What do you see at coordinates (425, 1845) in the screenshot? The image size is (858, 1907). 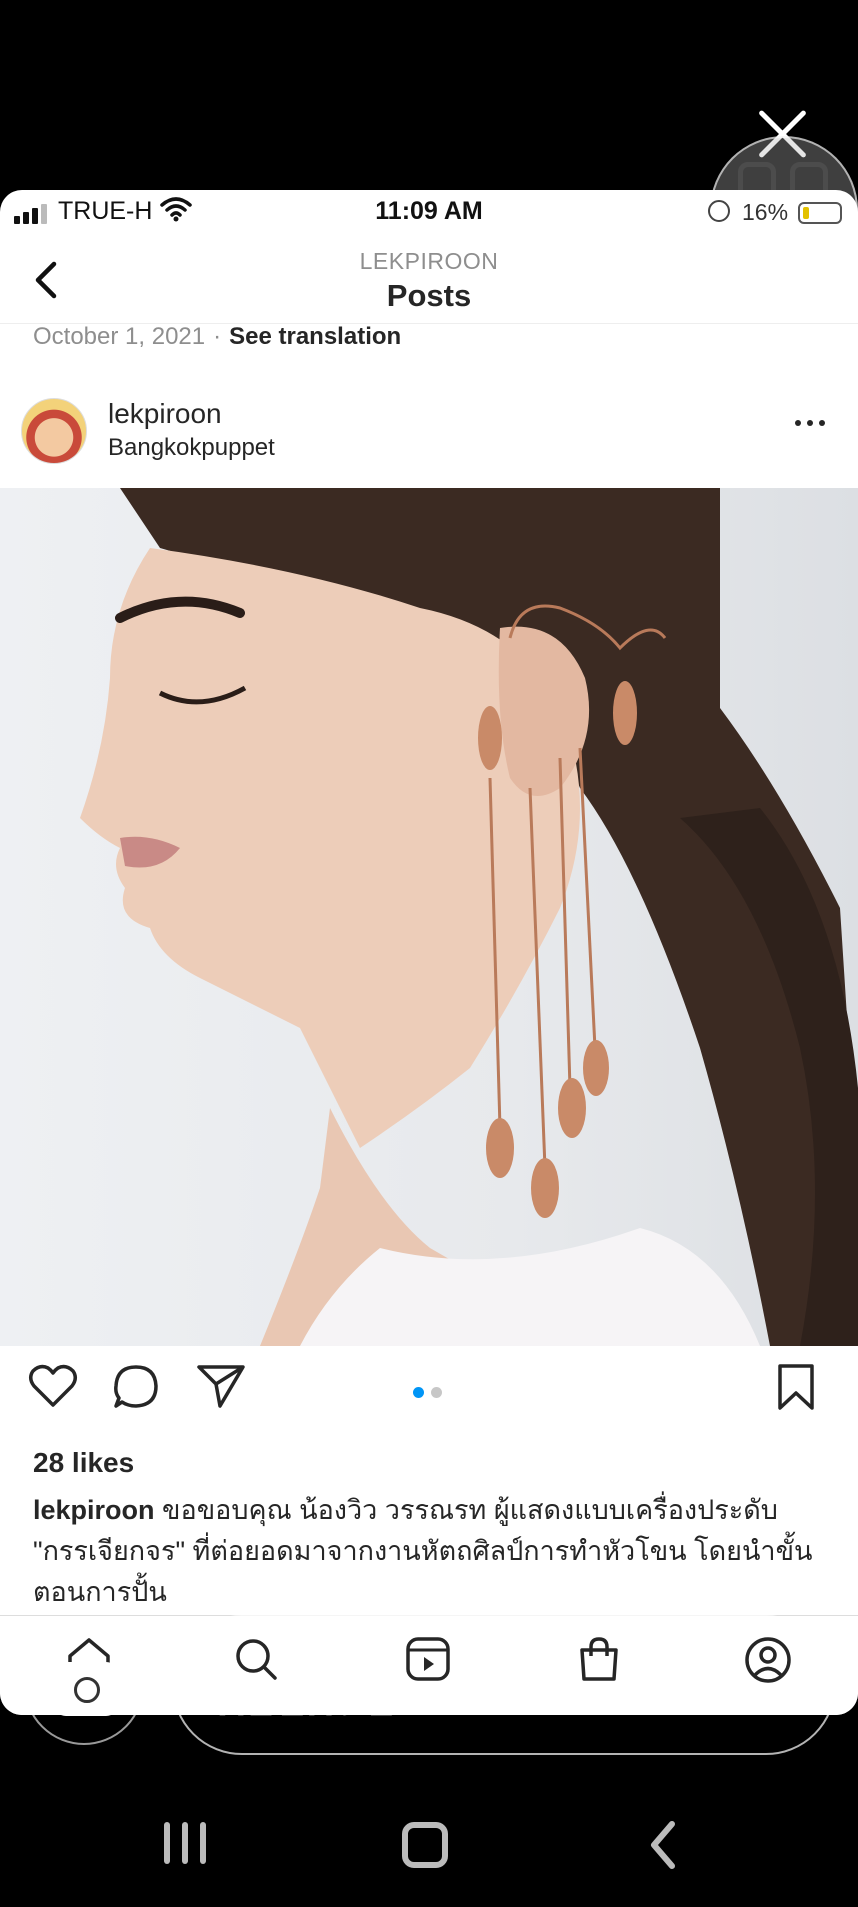 I see `home-button-icon` at bounding box center [425, 1845].